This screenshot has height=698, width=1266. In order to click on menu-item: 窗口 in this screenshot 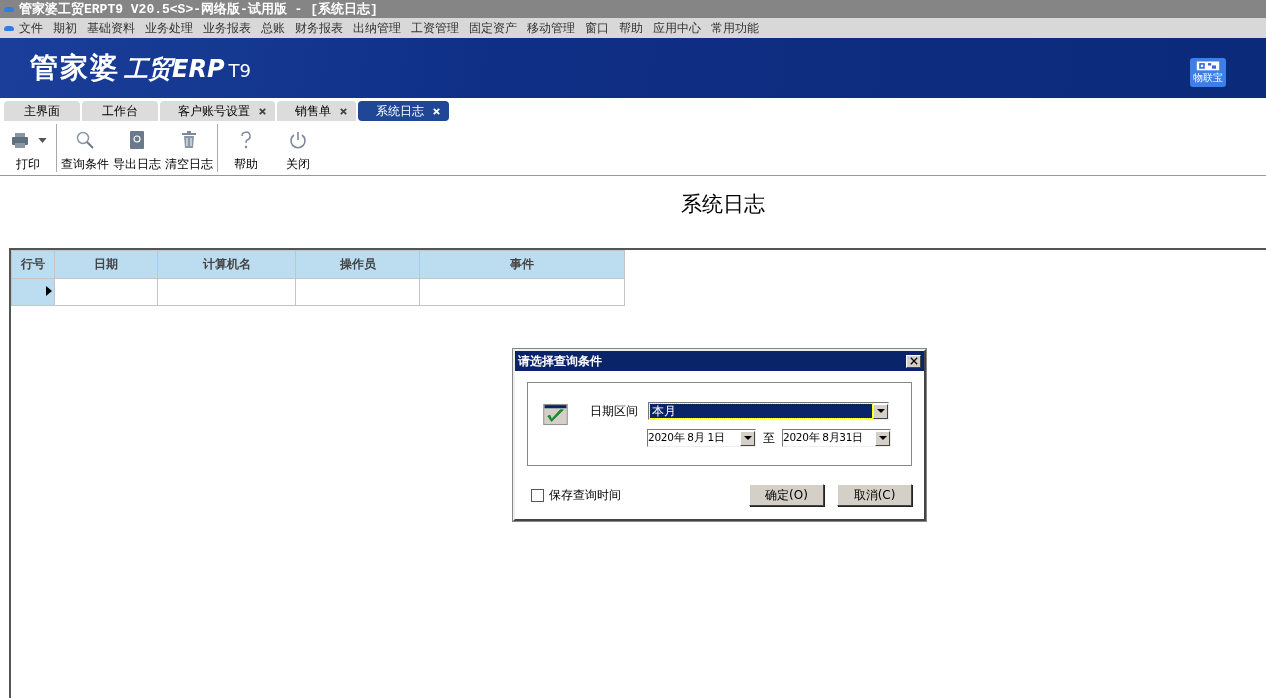, I will do `click(597, 28)`.